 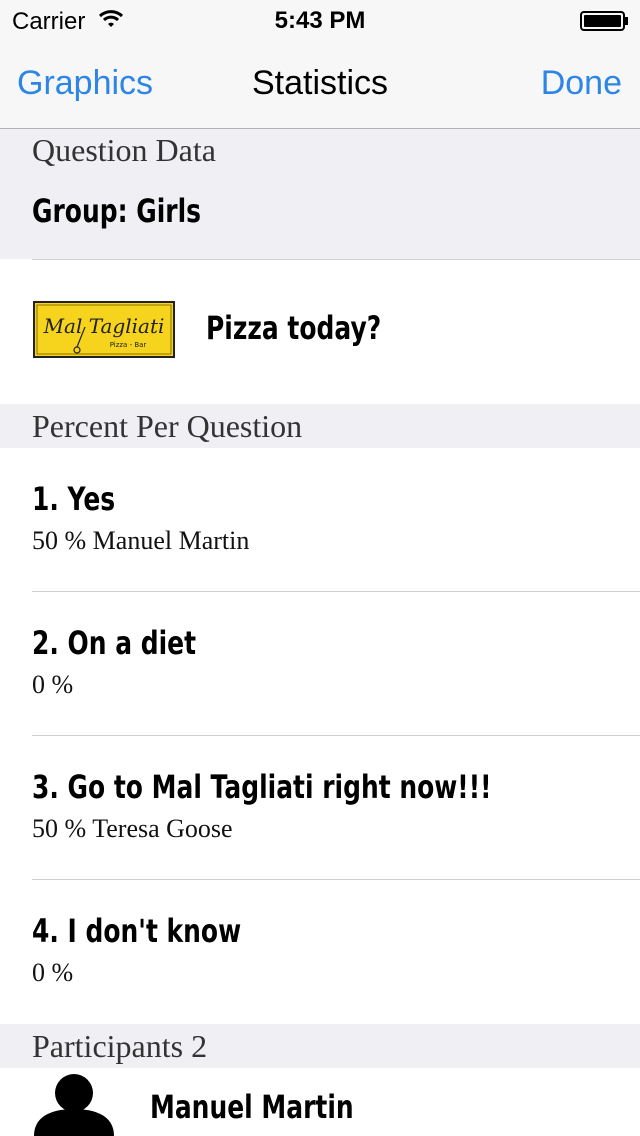 What do you see at coordinates (141, 540) in the screenshot?
I see `answer-detail: 50 % Manuel Martin` at bounding box center [141, 540].